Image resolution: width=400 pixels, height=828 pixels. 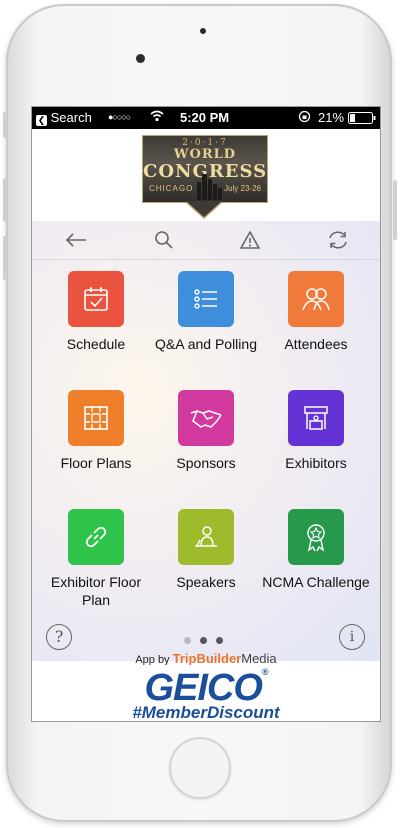 I want to click on toolbar, so click(x=206, y=240).